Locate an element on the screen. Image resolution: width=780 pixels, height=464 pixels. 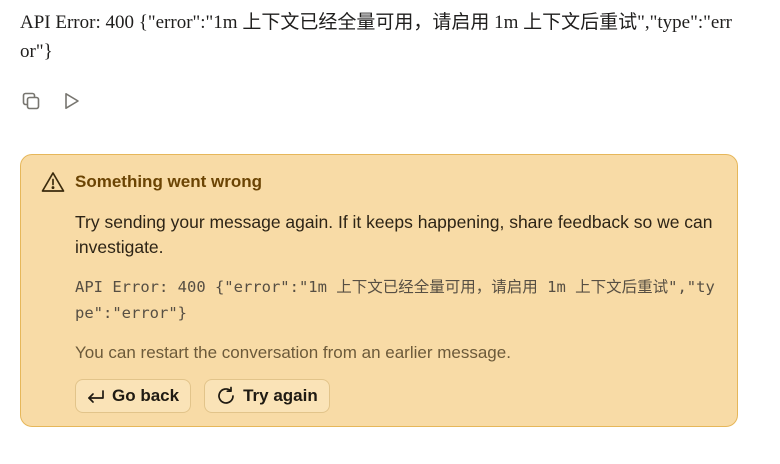
error-card-header: Something went wrong is located at coordinates (151, 182).